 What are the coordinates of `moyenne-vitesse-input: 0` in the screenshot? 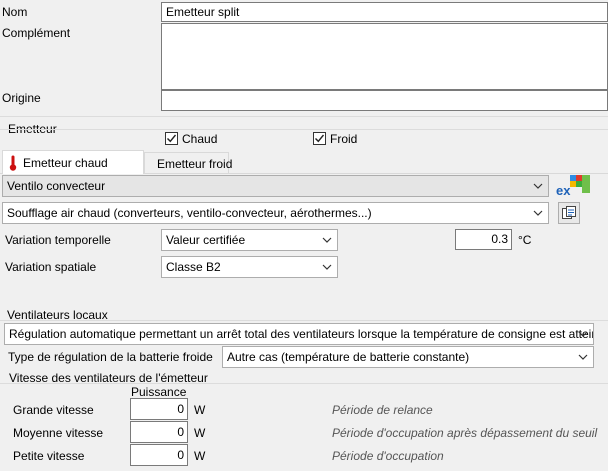 It's located at (159, 432).